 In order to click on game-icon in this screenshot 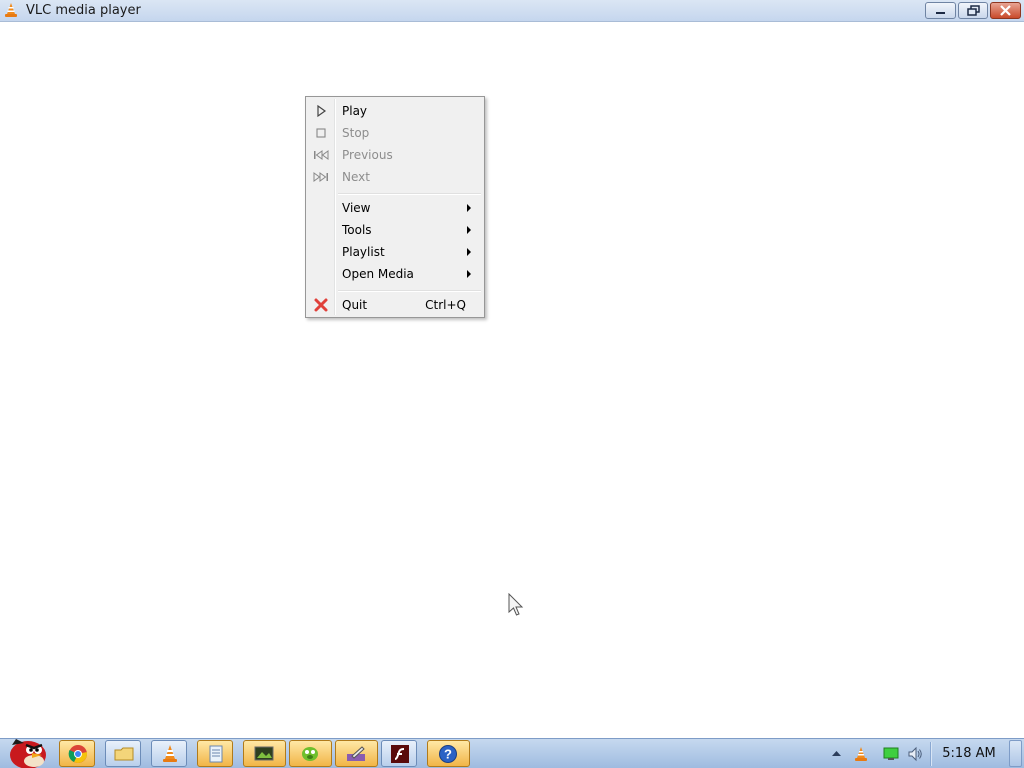, I will do `click(310, 754)`.